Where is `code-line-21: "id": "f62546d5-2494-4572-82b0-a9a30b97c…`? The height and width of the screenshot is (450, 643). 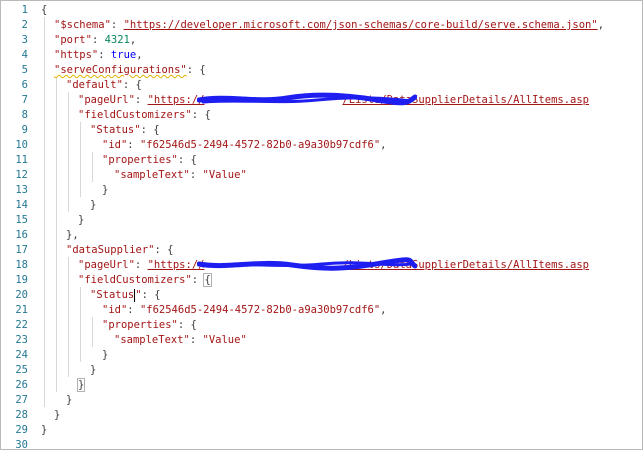
code-line-21: "id": "f62546d5-2494-4572-82b0-a9a30b97c… is located at coordinates (244, 310).